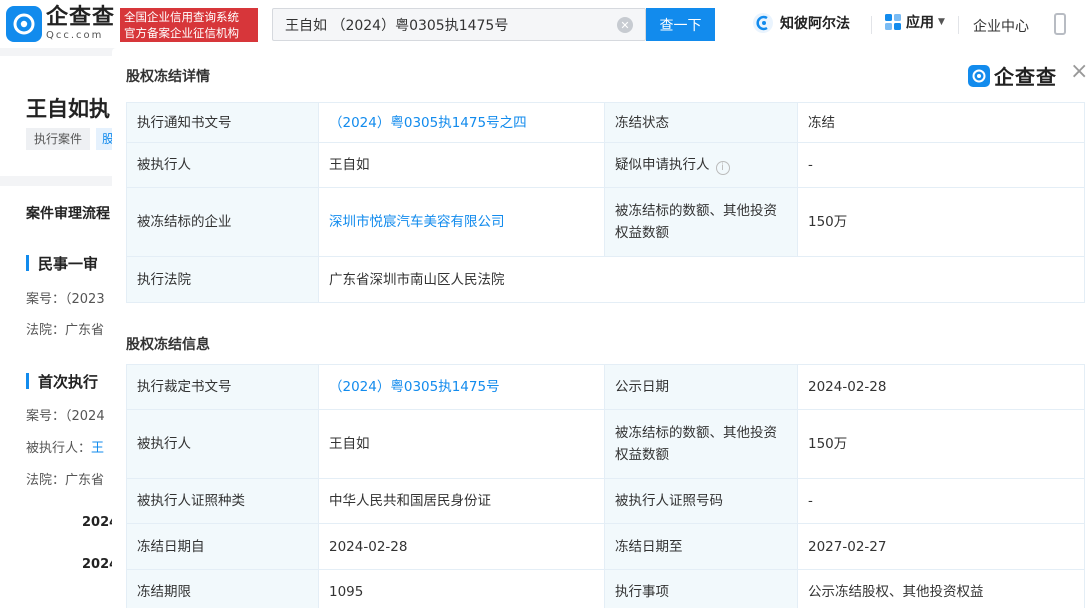 This screenshot has height=608, width=1086. What do you see at coordinates (417, 222) in the screenshot?
I see `company-link: 深圳市悦宸汽车美容有限公司` at bounding box center [417, 222].